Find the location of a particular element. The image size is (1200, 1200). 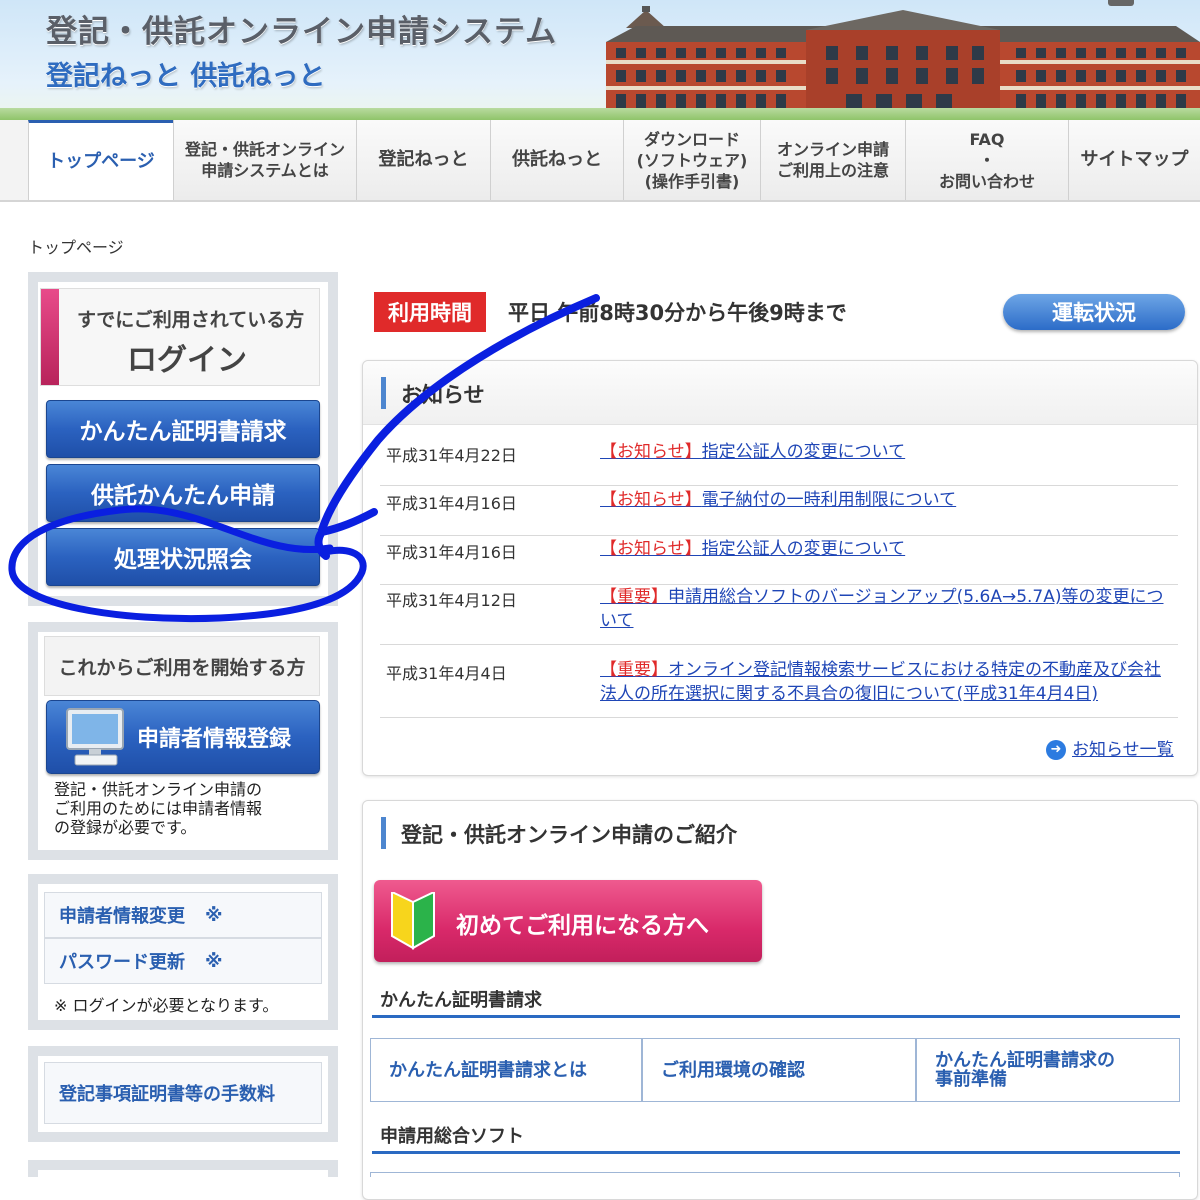

nav-about-system: 登記・供託オンライン 申請システムとは is located at coordinates (264, 160).